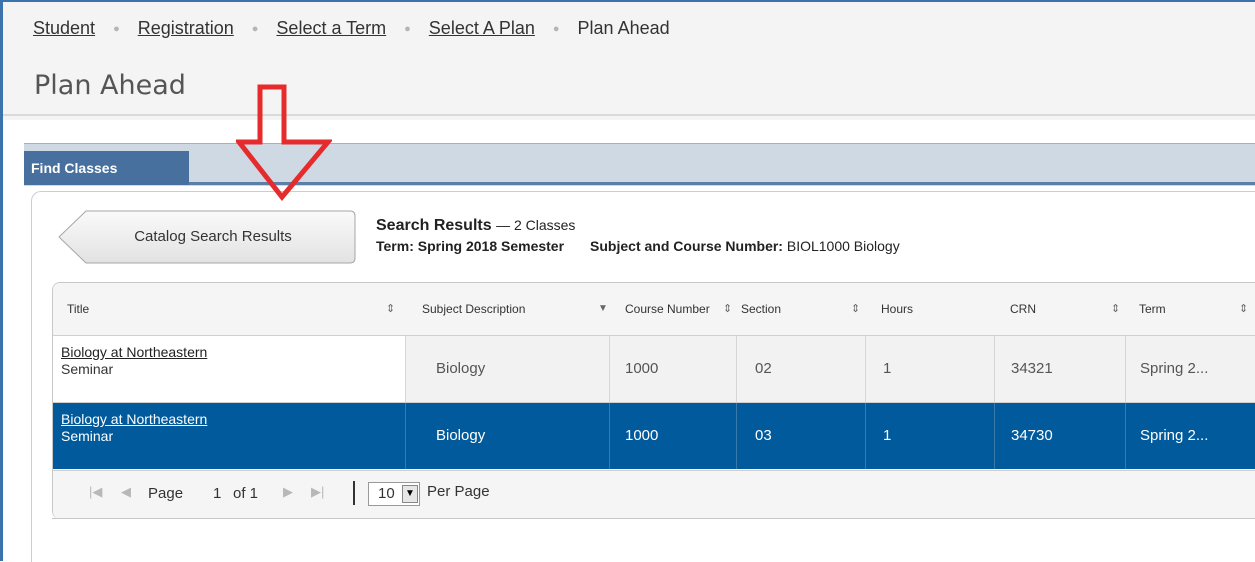  I want to click on pager-divider, so click(354, 493).